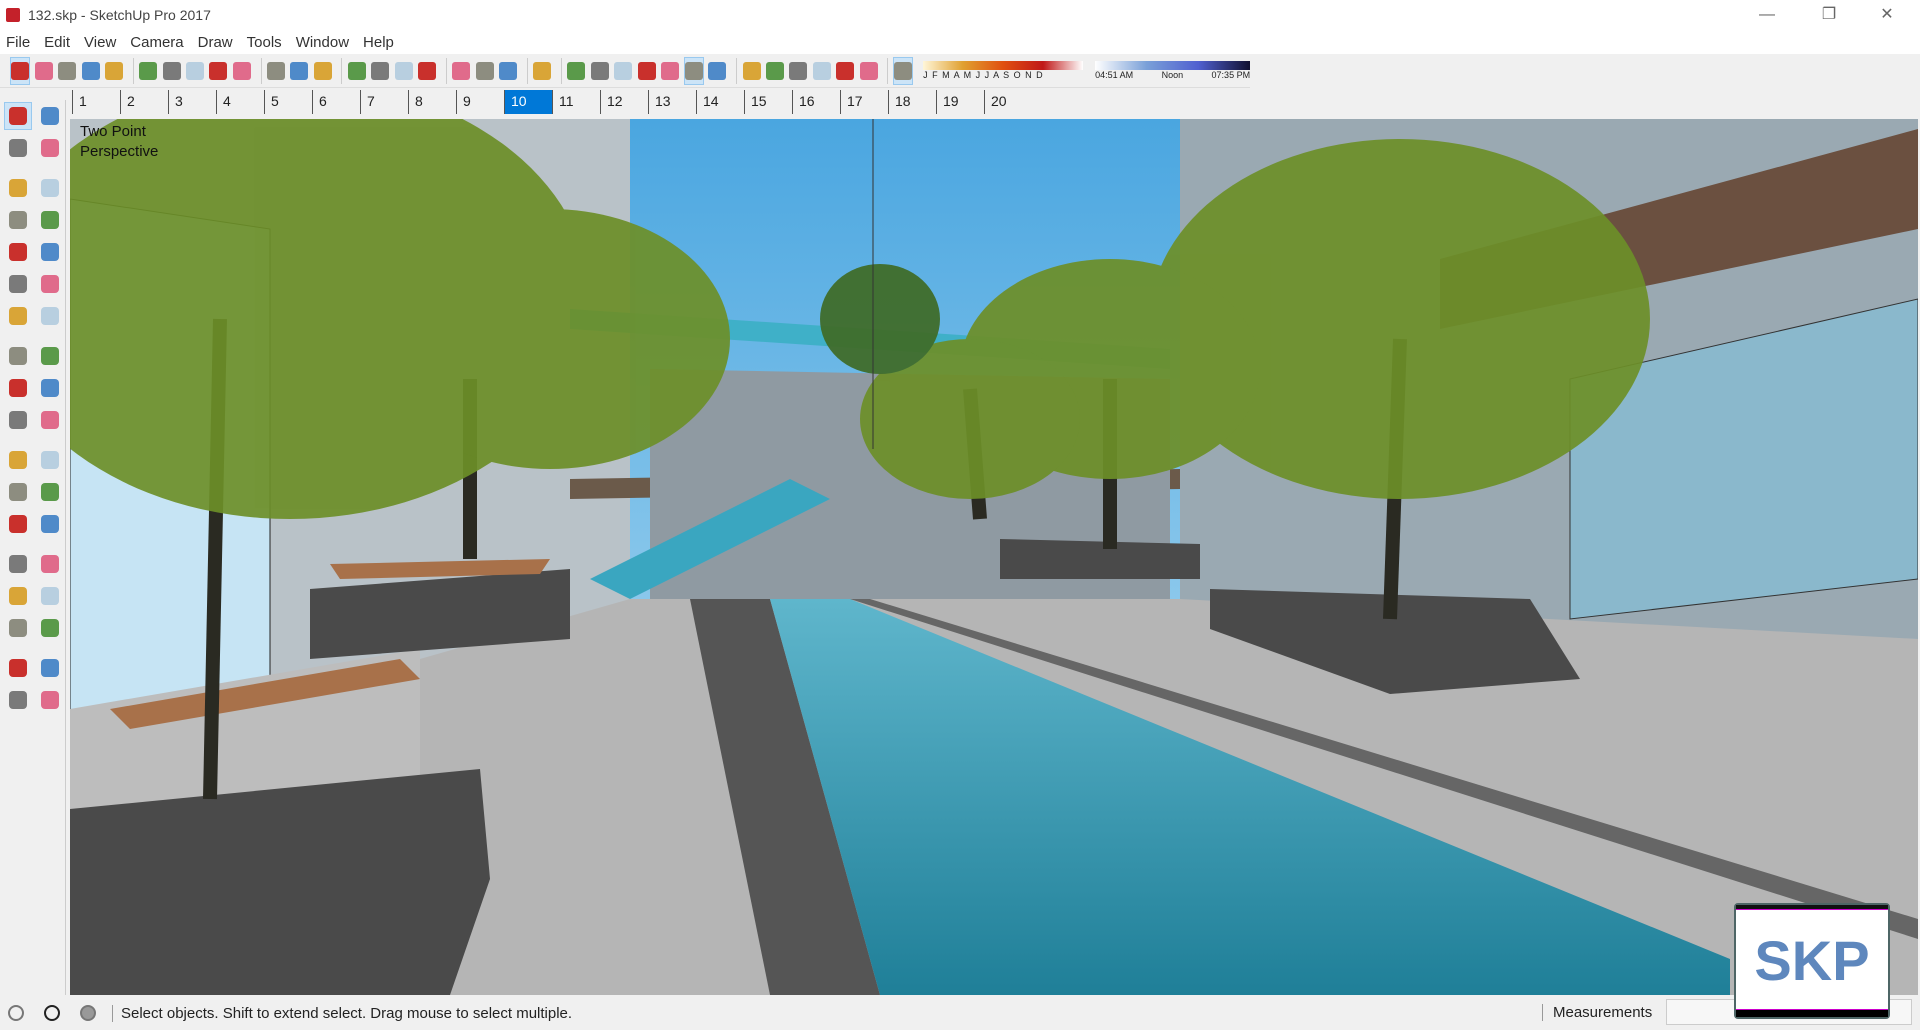  What do you see at coordinates (751, 71) in the screenshot?
I see `iso-view-button` at bounding box center [751, 71].